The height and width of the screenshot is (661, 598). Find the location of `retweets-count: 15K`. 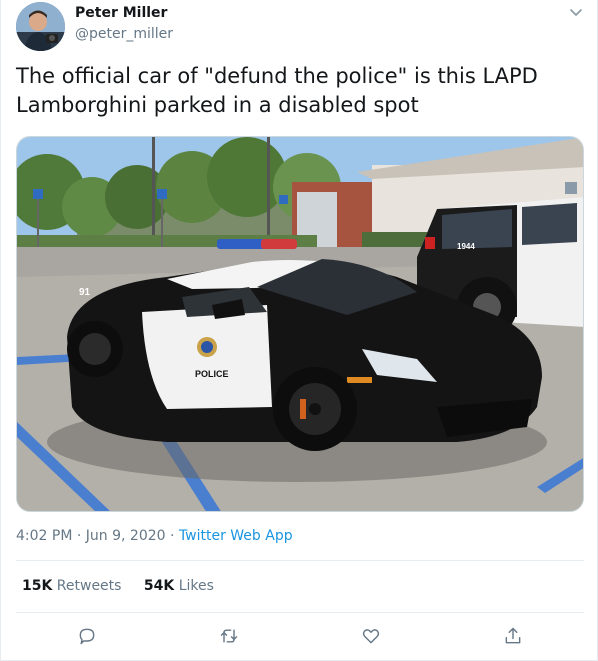

retweets-count: 15K is located at coordinates (37, 586).